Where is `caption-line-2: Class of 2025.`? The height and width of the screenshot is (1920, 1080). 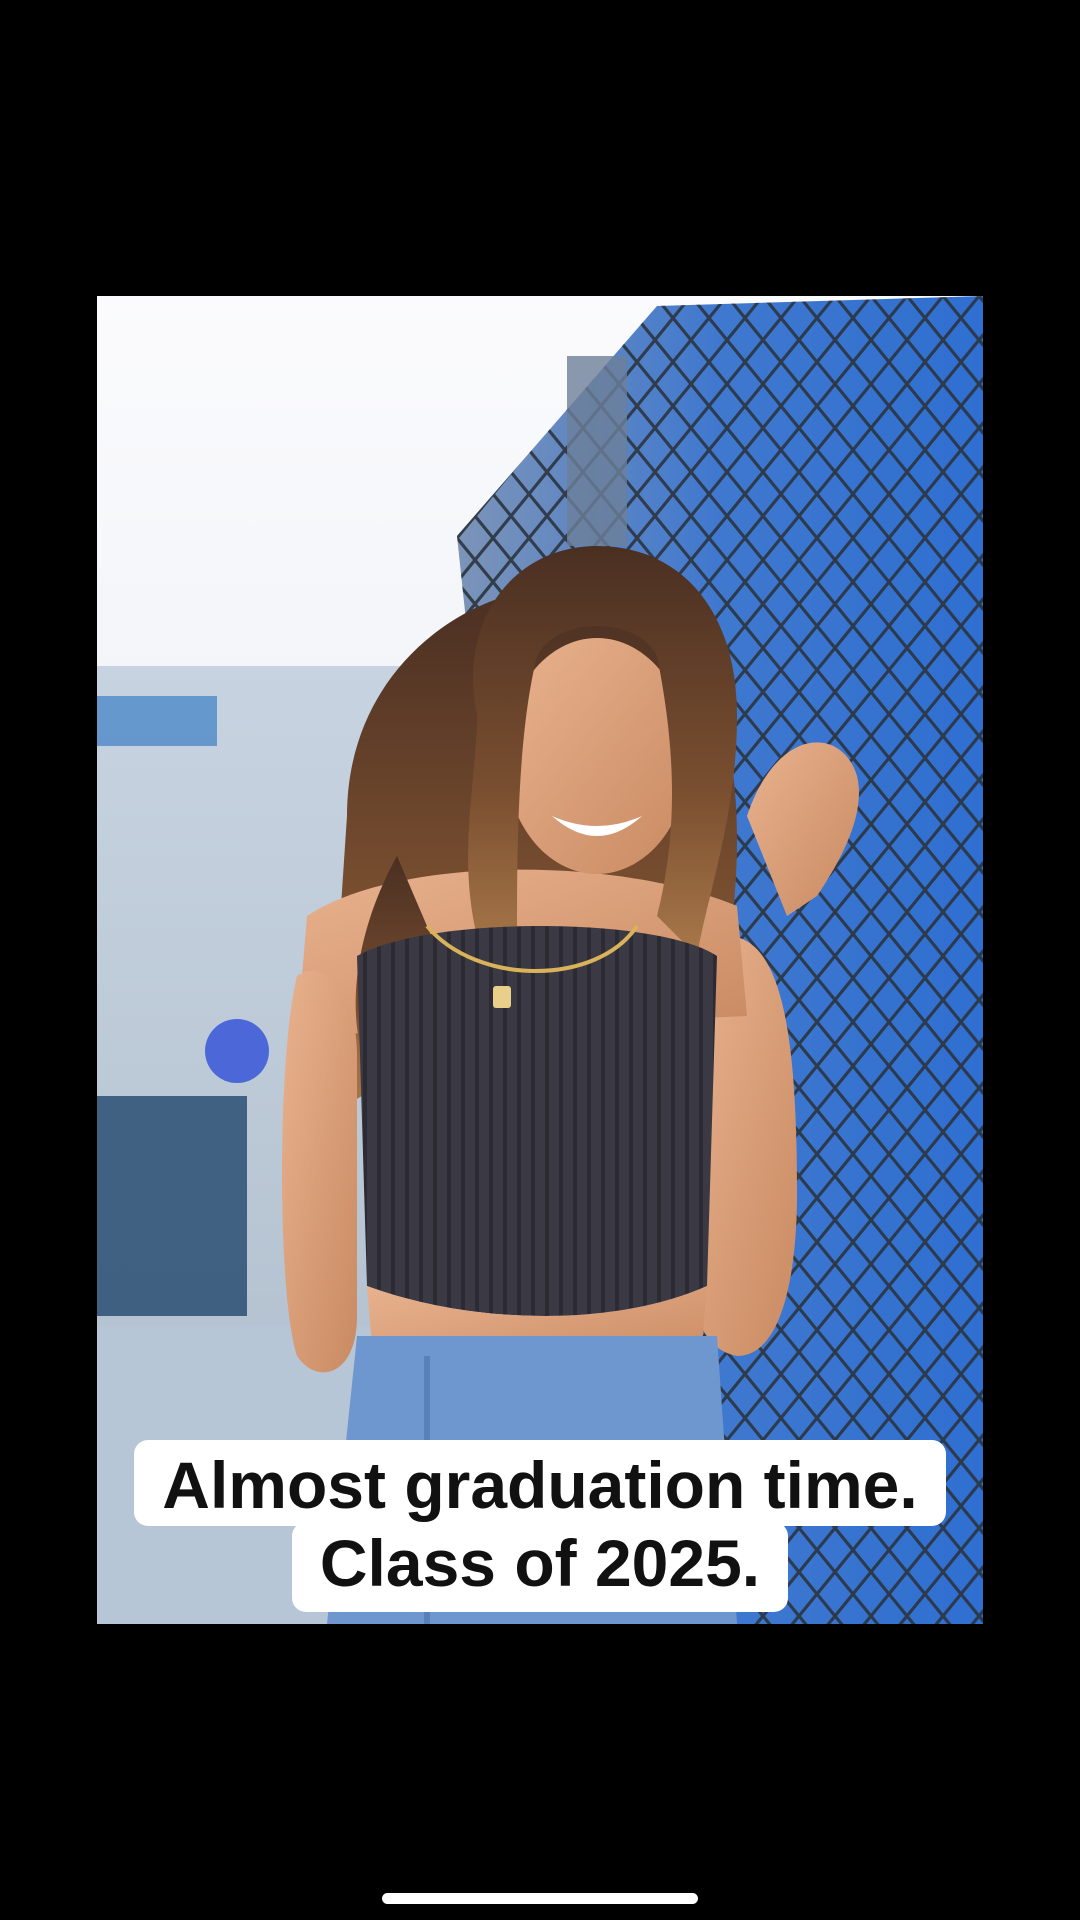 caption-line-2: Class of 2025. is located at coordinates (540, 1567).